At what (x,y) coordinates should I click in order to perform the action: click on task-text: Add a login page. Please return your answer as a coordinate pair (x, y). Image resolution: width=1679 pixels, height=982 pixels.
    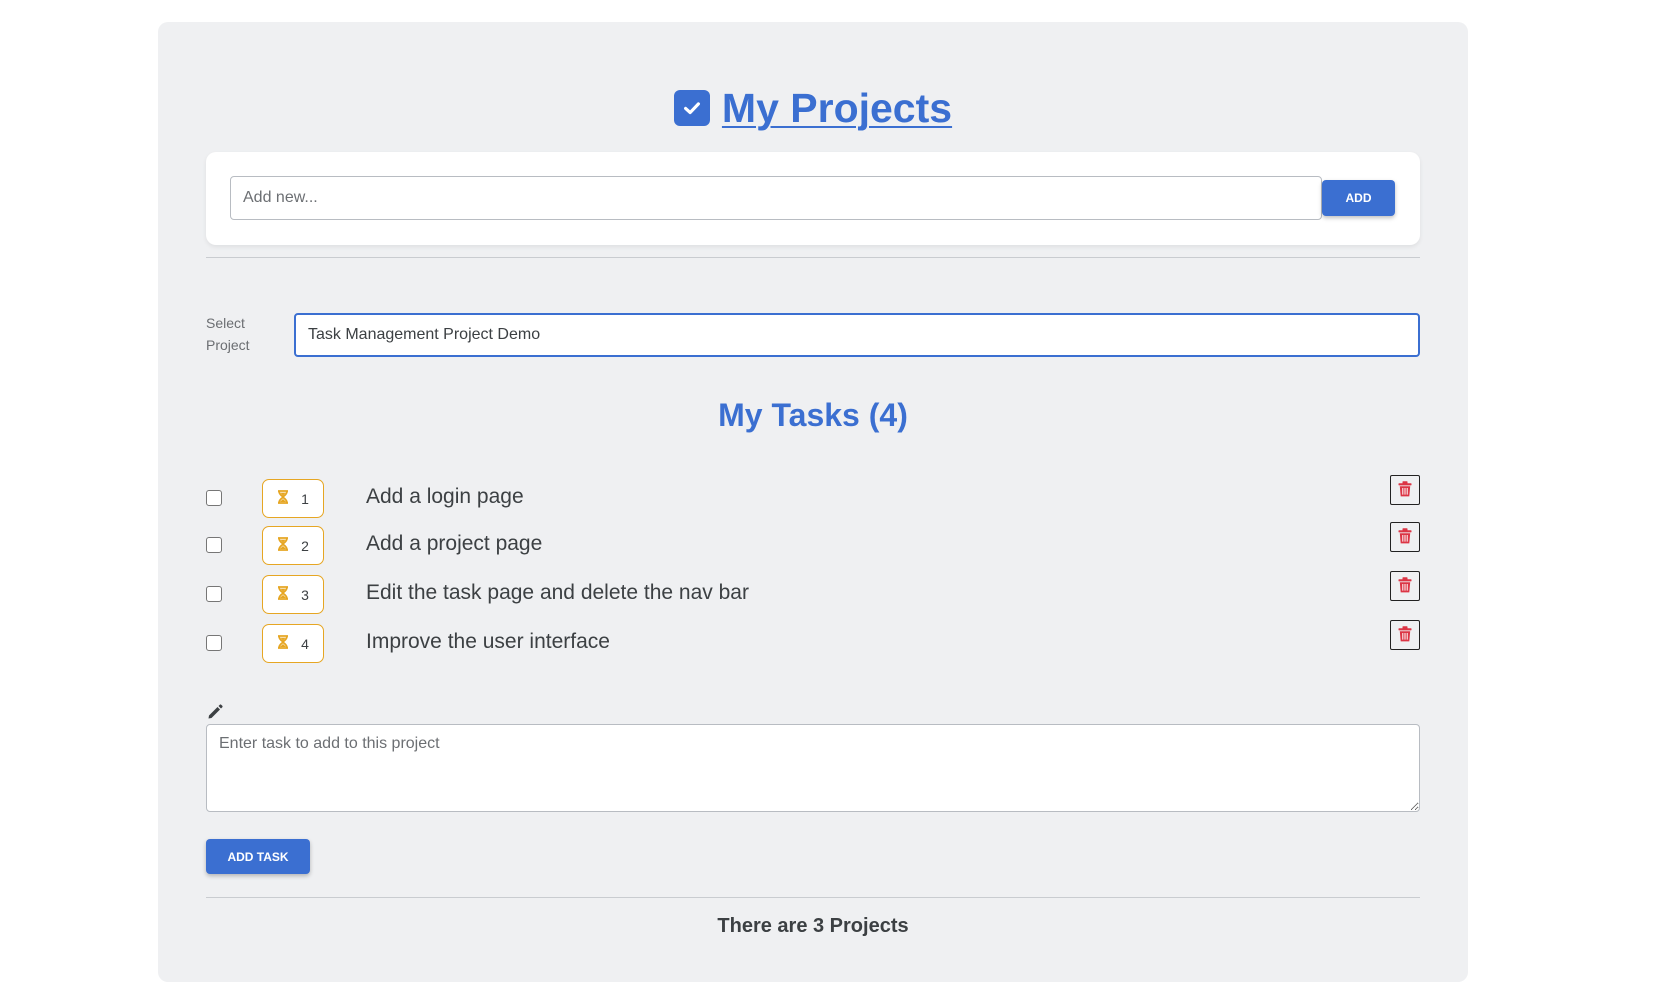
    Looking at the image, I should click on (445, 496).